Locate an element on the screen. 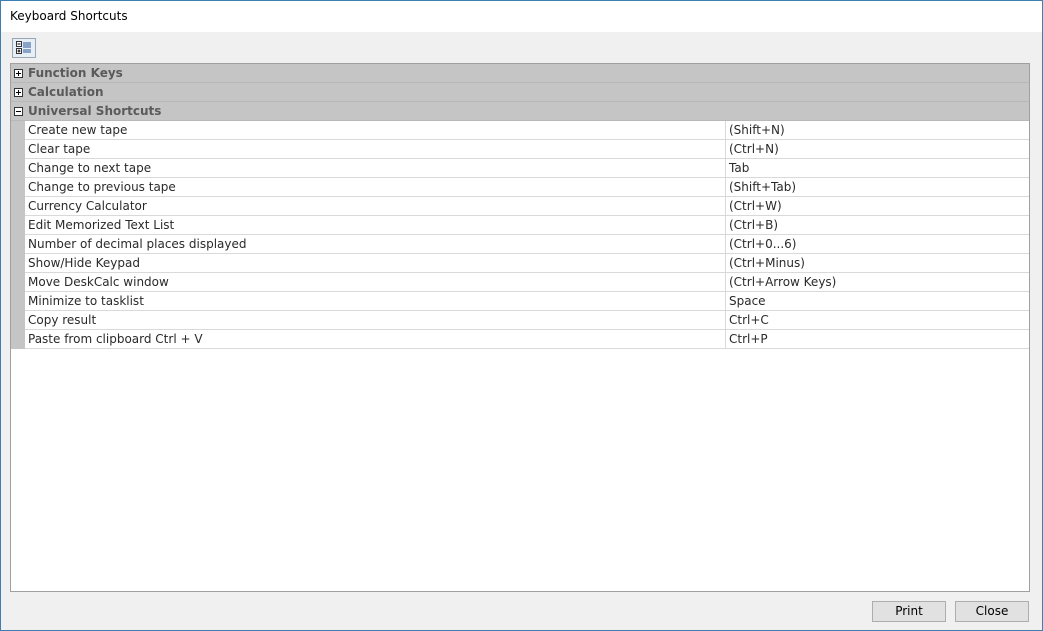 This screenshot has height=631, width=1043. shortcut-name: Paste from clipboard Ctrl + V is located at coordinates (115, 339).